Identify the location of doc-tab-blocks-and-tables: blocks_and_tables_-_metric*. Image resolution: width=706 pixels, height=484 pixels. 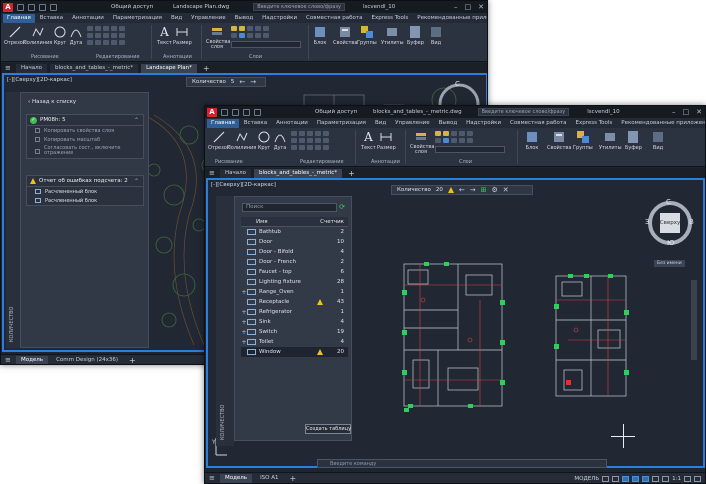
(298, 173).